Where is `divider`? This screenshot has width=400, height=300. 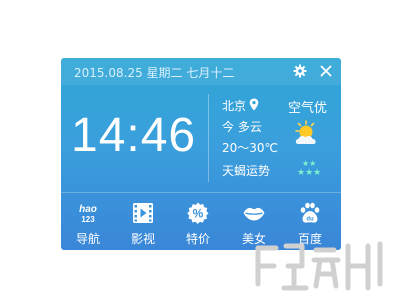 divider is located at coordinates (208, 138).